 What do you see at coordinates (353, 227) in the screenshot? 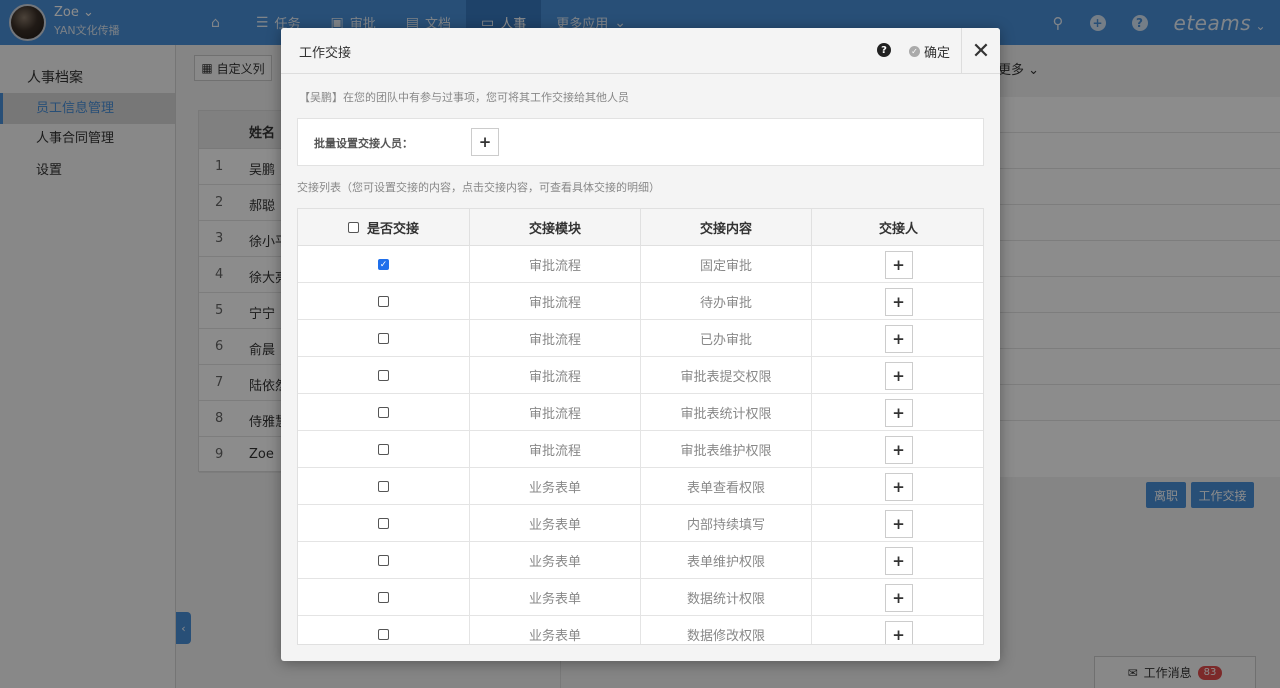
I see `select-all-checkbox` at bounding box center [353, 227].